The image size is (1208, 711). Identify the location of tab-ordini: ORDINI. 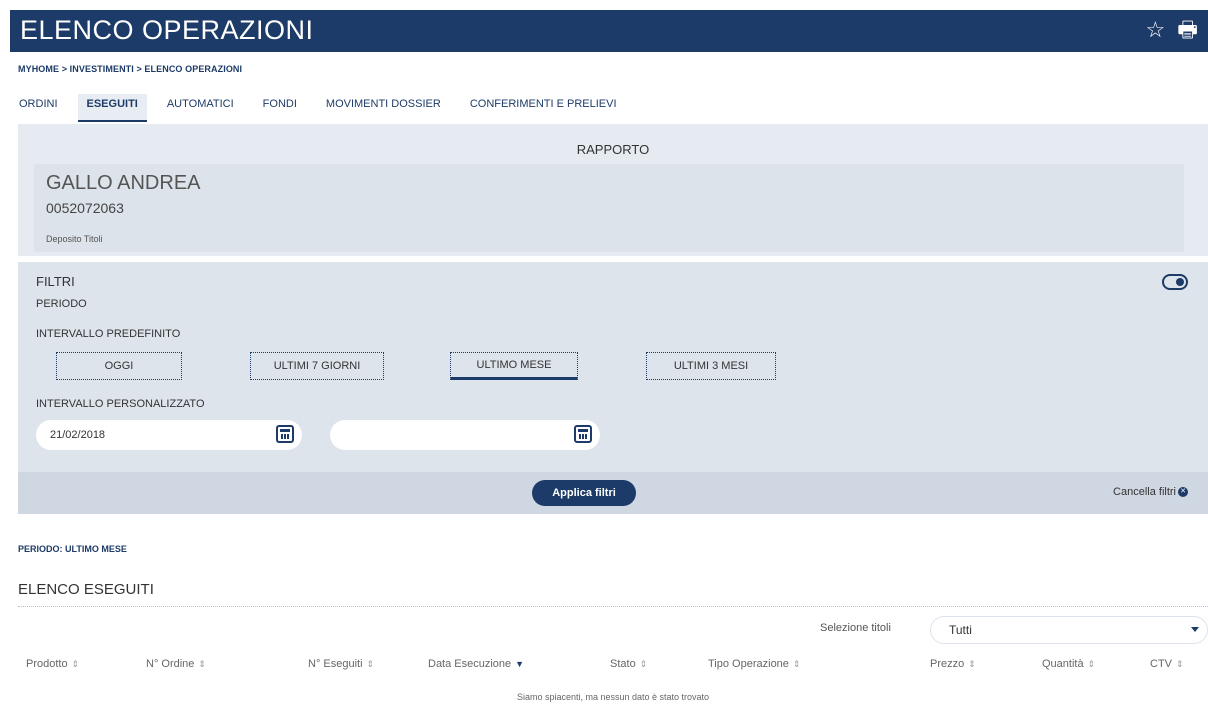
(38, 108).